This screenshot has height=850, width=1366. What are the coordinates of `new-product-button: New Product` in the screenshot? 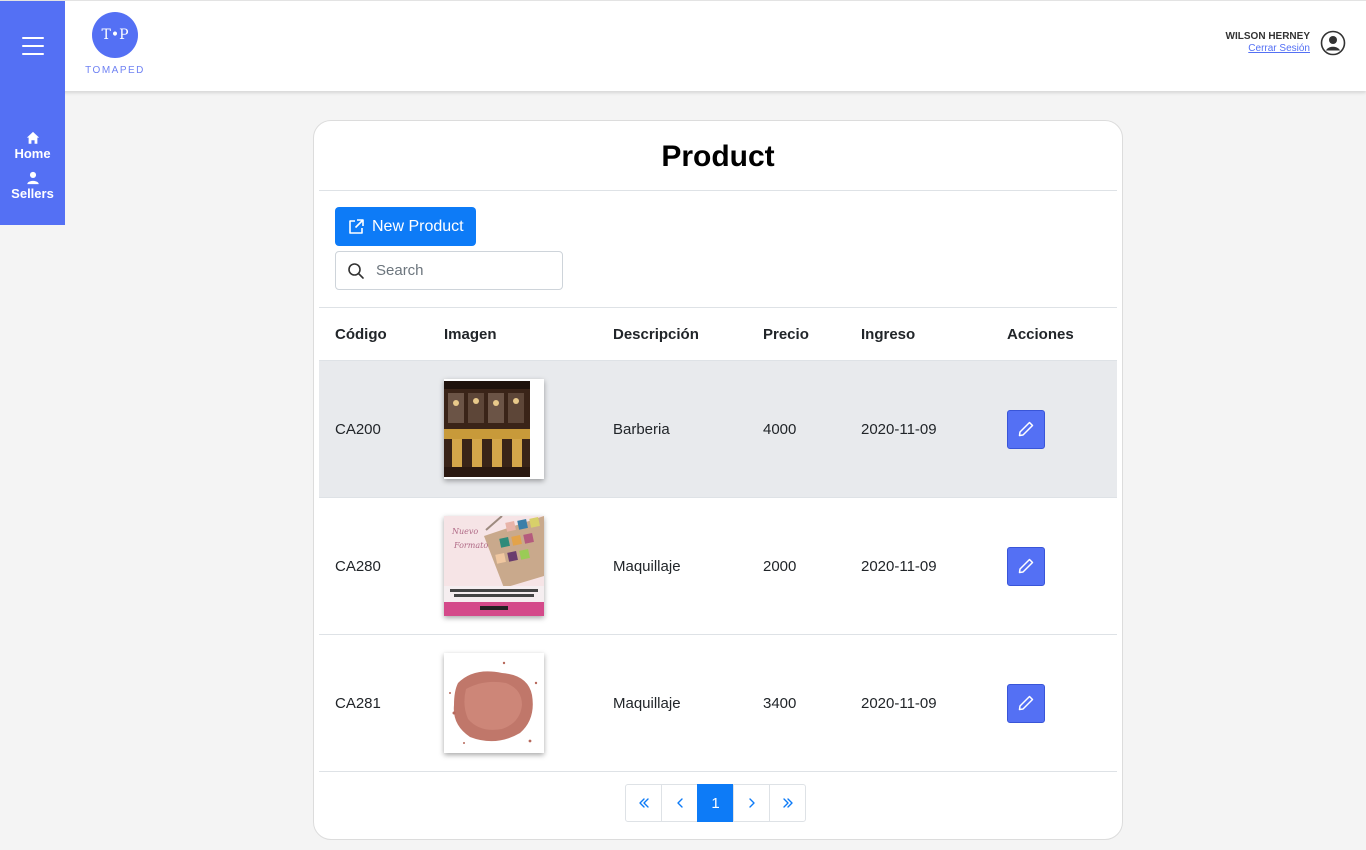 It's located at (405, 226).